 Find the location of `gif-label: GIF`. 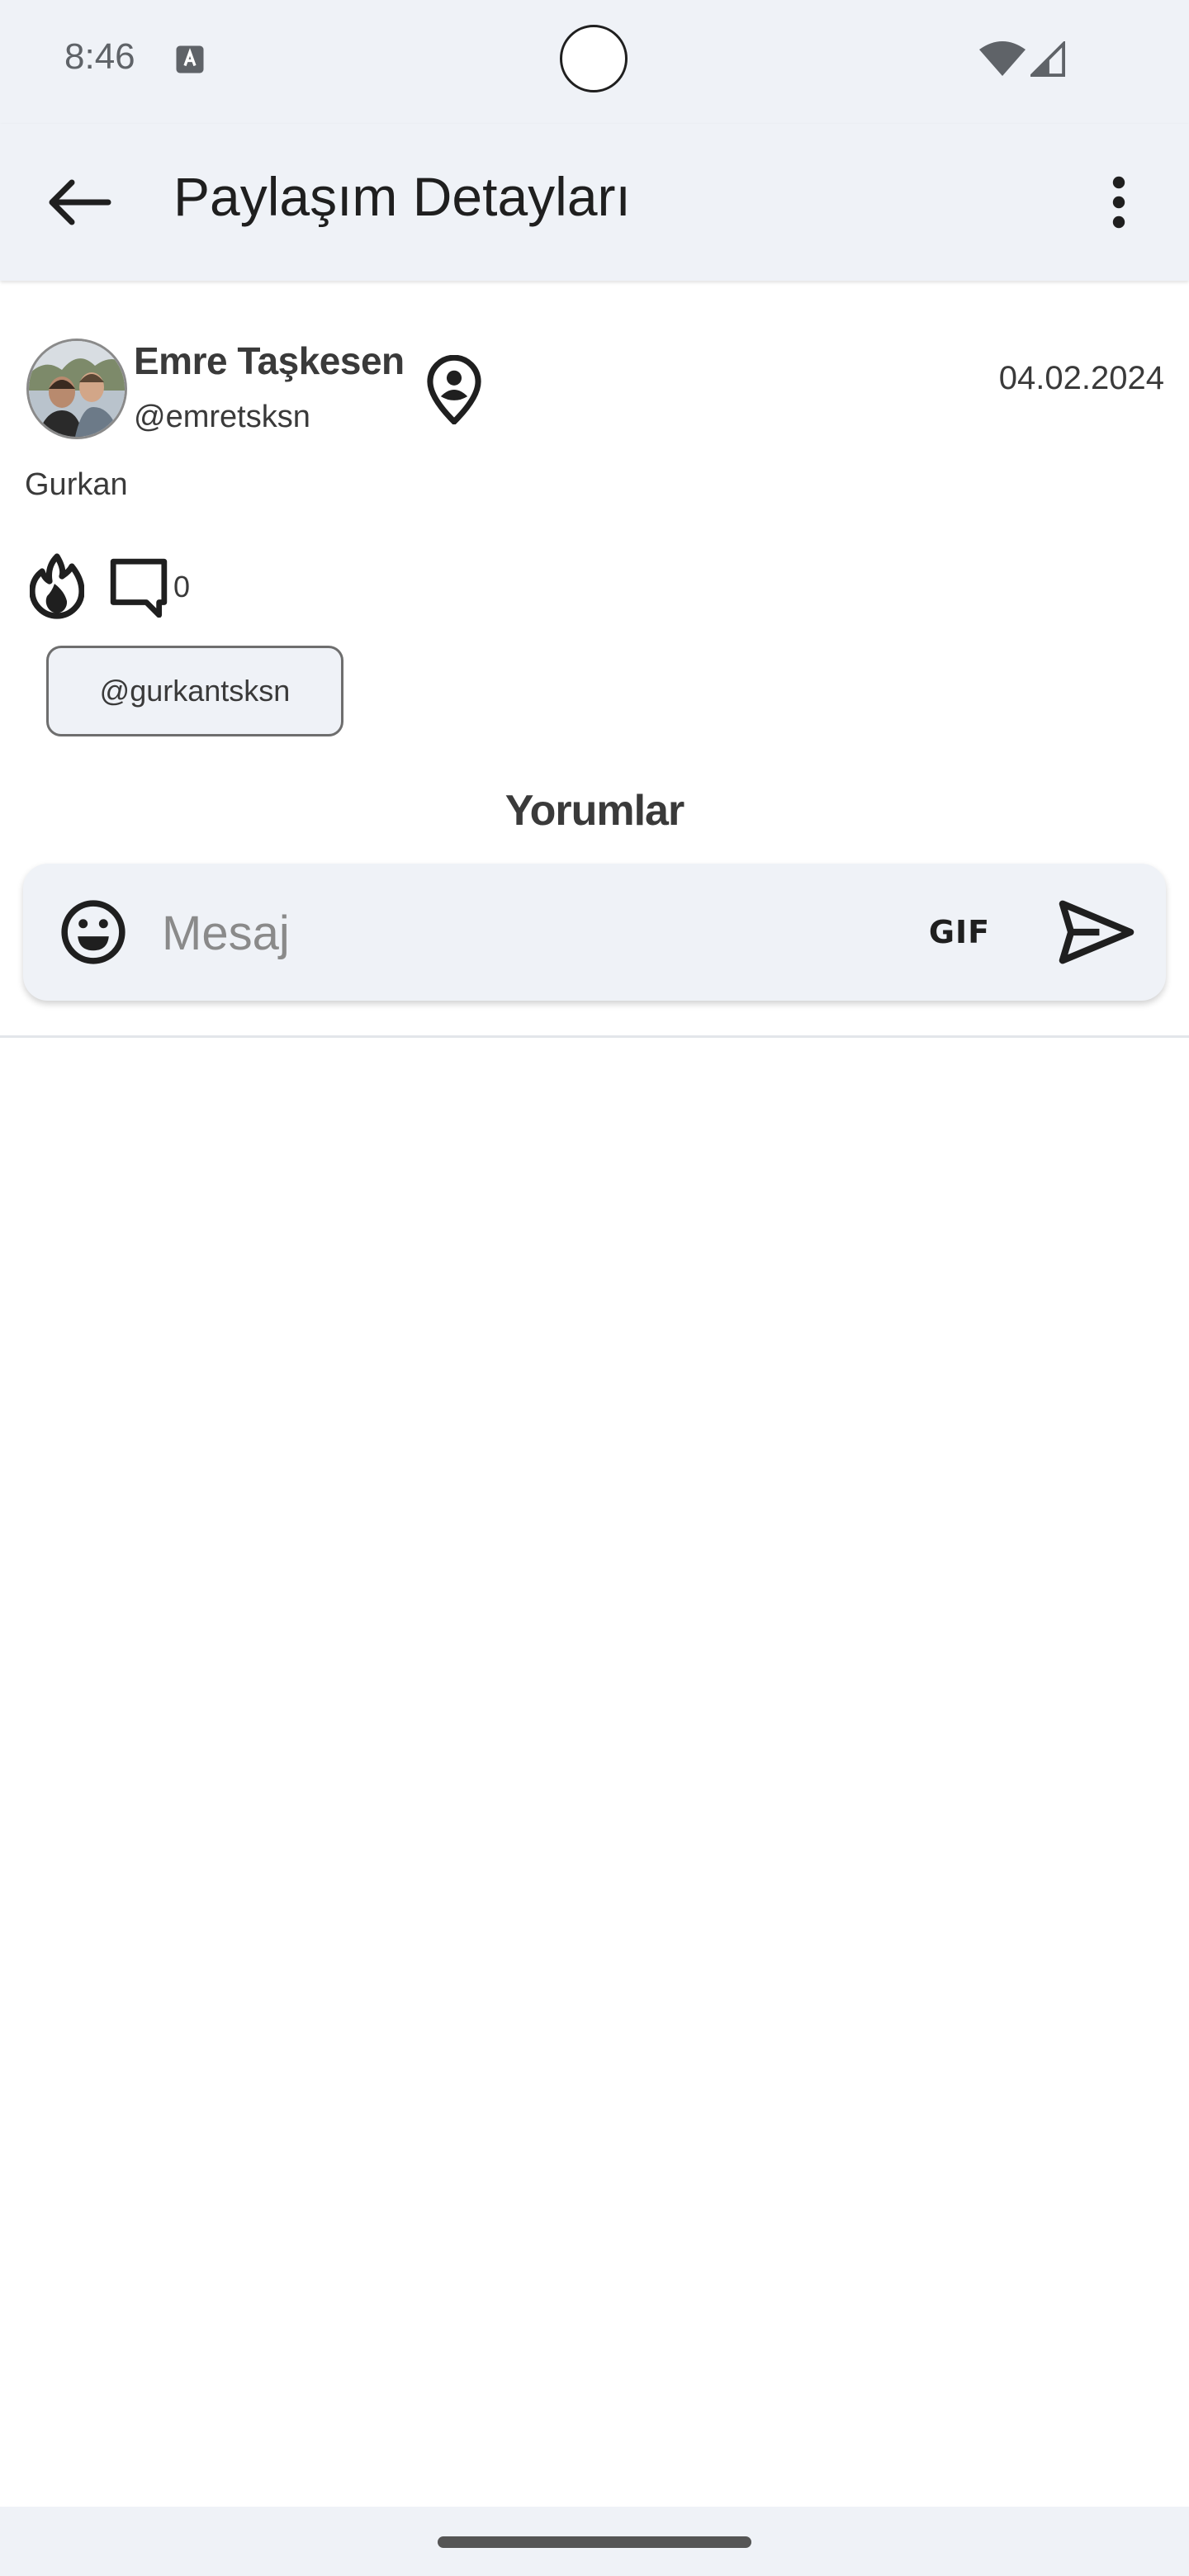

gif-label: GIF is located at coordinates (959, 932).